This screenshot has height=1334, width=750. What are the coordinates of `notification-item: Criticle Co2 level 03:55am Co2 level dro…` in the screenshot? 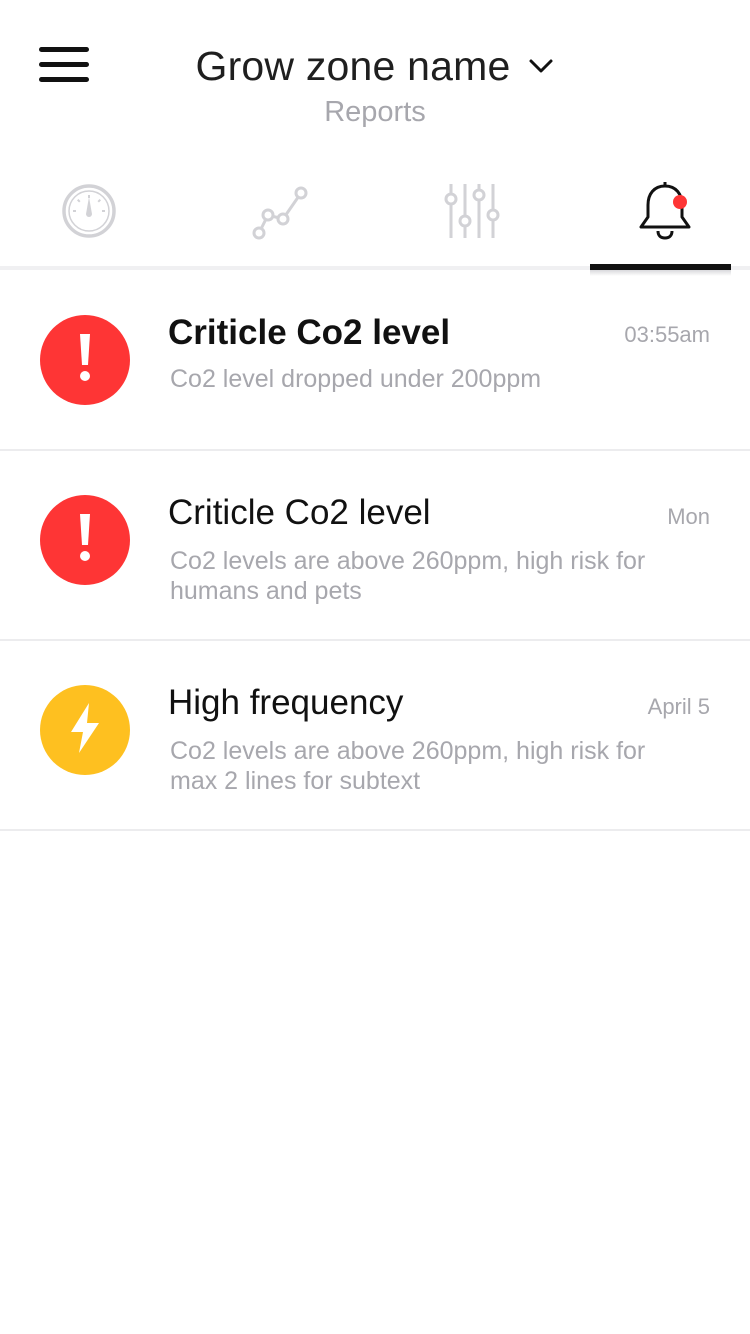 It's located at (375, 360).